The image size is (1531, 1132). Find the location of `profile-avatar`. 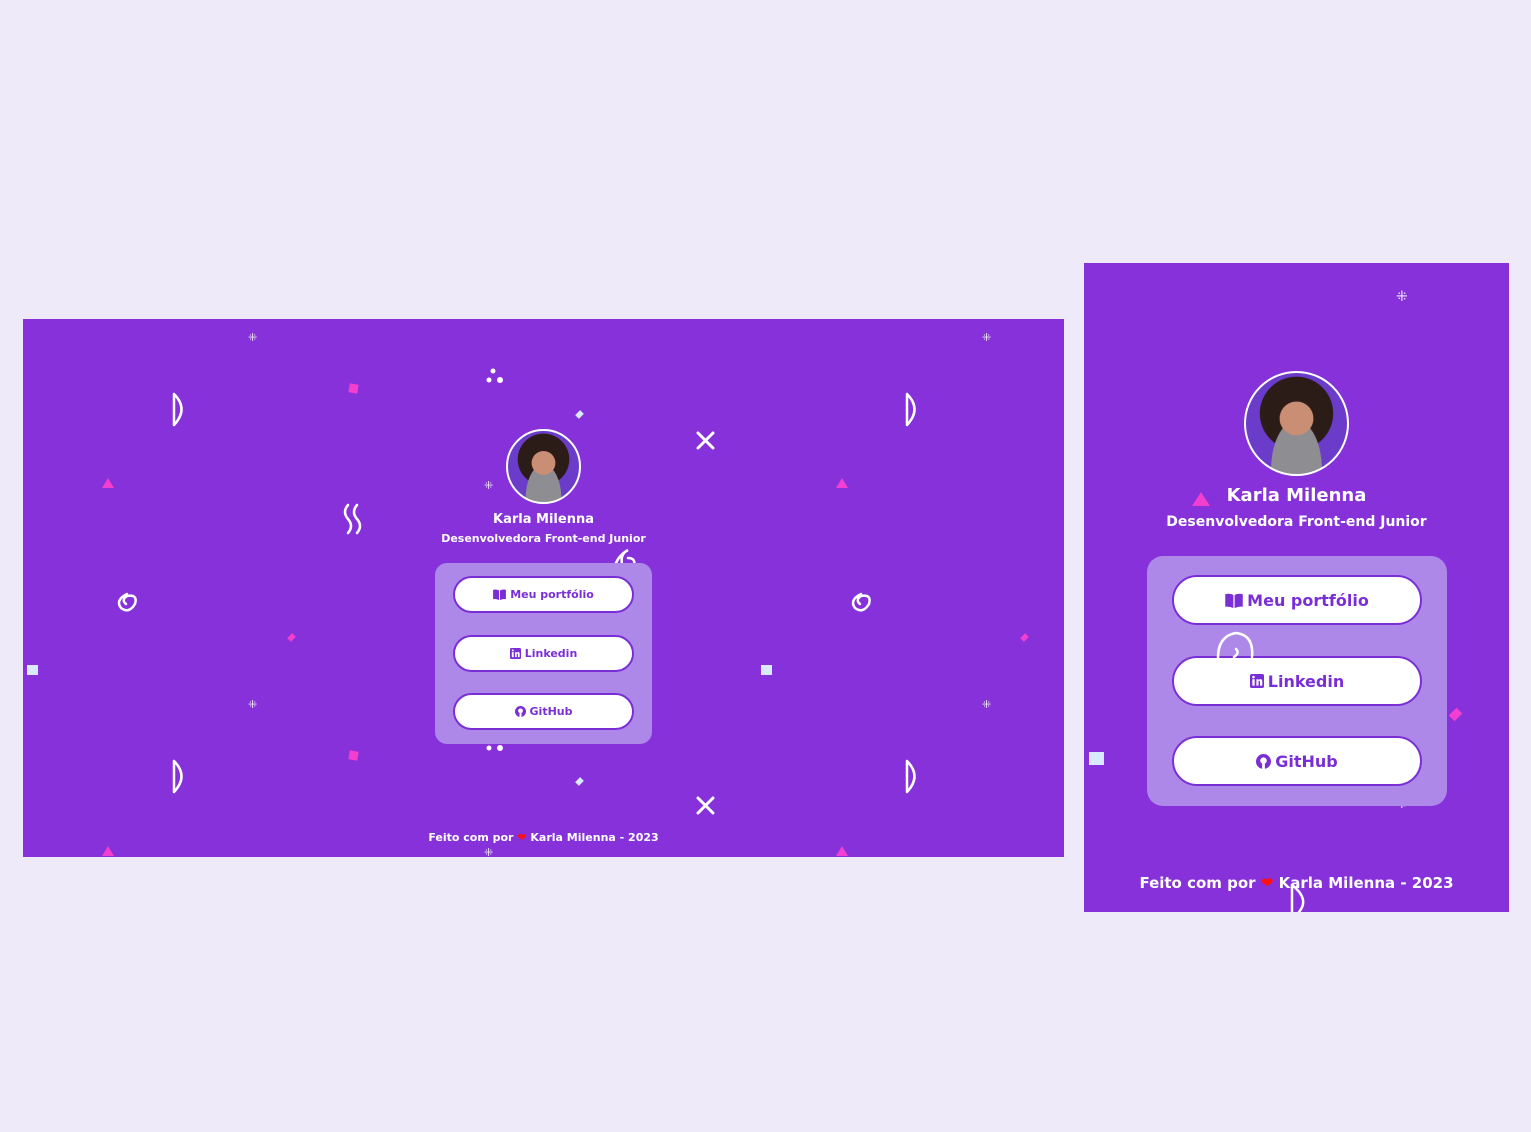

profile-avatar is located at coordinates (543, 466).